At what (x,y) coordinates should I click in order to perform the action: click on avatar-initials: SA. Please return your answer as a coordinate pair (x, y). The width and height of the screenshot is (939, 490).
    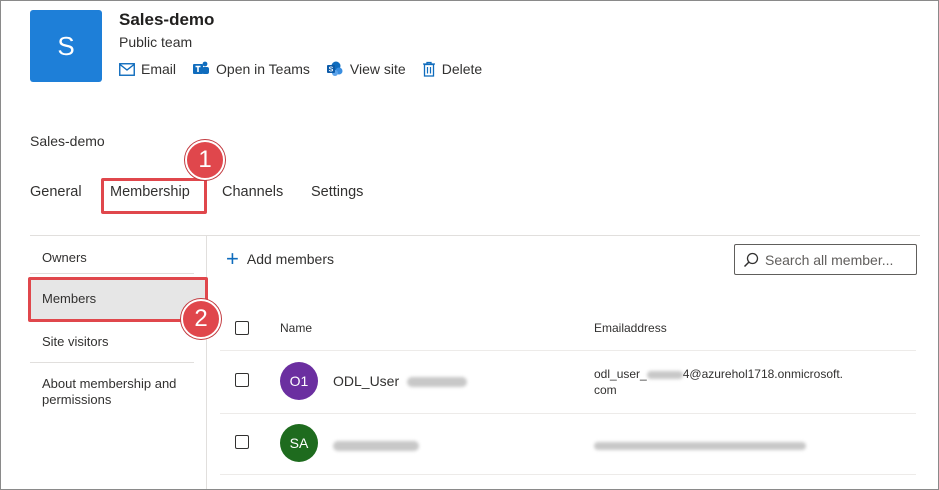
    Looking at the image, I should click on (299, 443).